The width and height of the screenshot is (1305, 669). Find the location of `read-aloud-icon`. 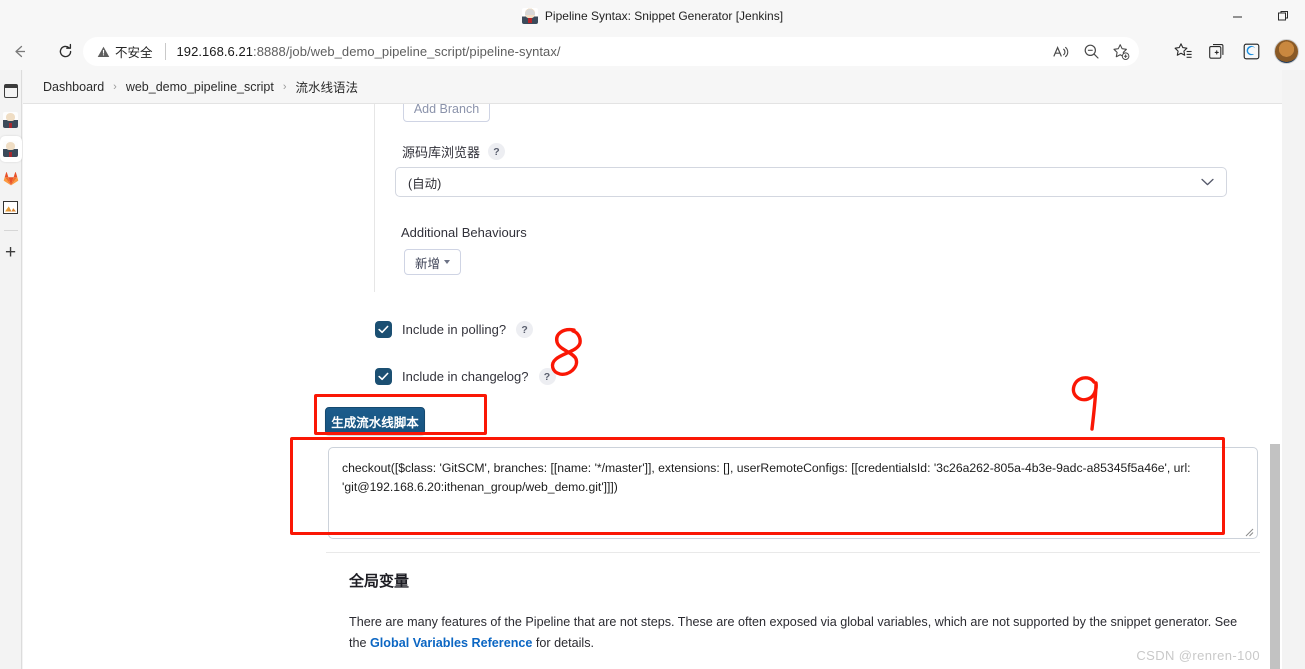

read-aloud-icon is located at coordinates (1061, 51).